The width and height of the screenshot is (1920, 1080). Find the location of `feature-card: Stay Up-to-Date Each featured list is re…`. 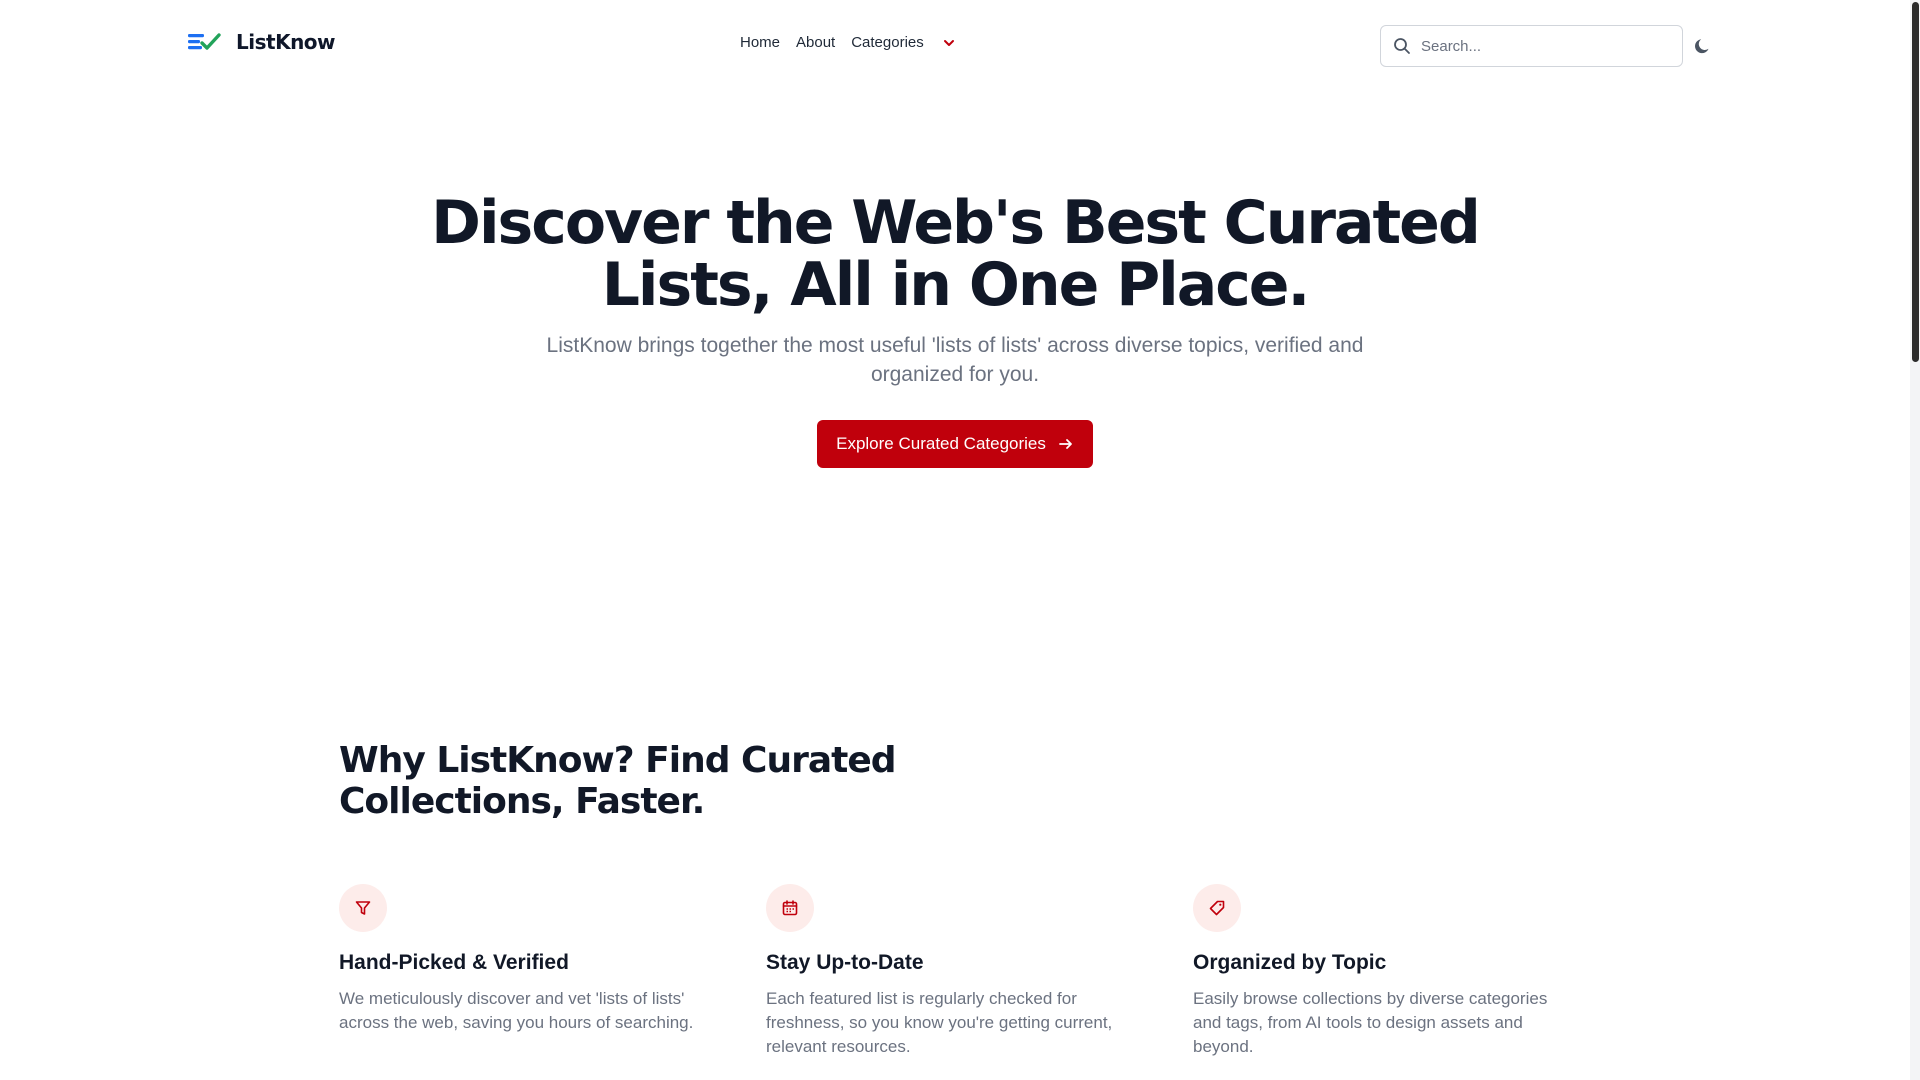

feature-card: Stay Up-to-Date Each featured list is re… is located at coordinates (952, 971).